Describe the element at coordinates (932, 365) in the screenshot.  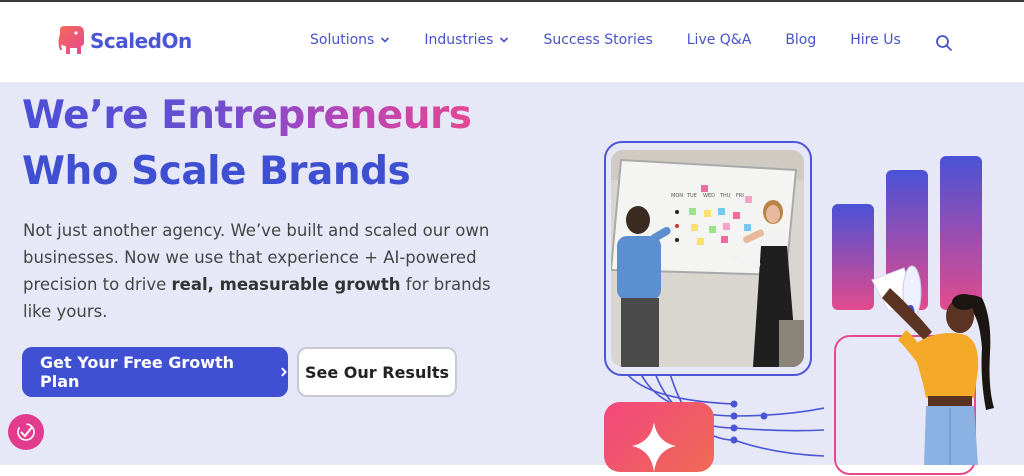
I see `woman-megaphone-illustration` at that location.